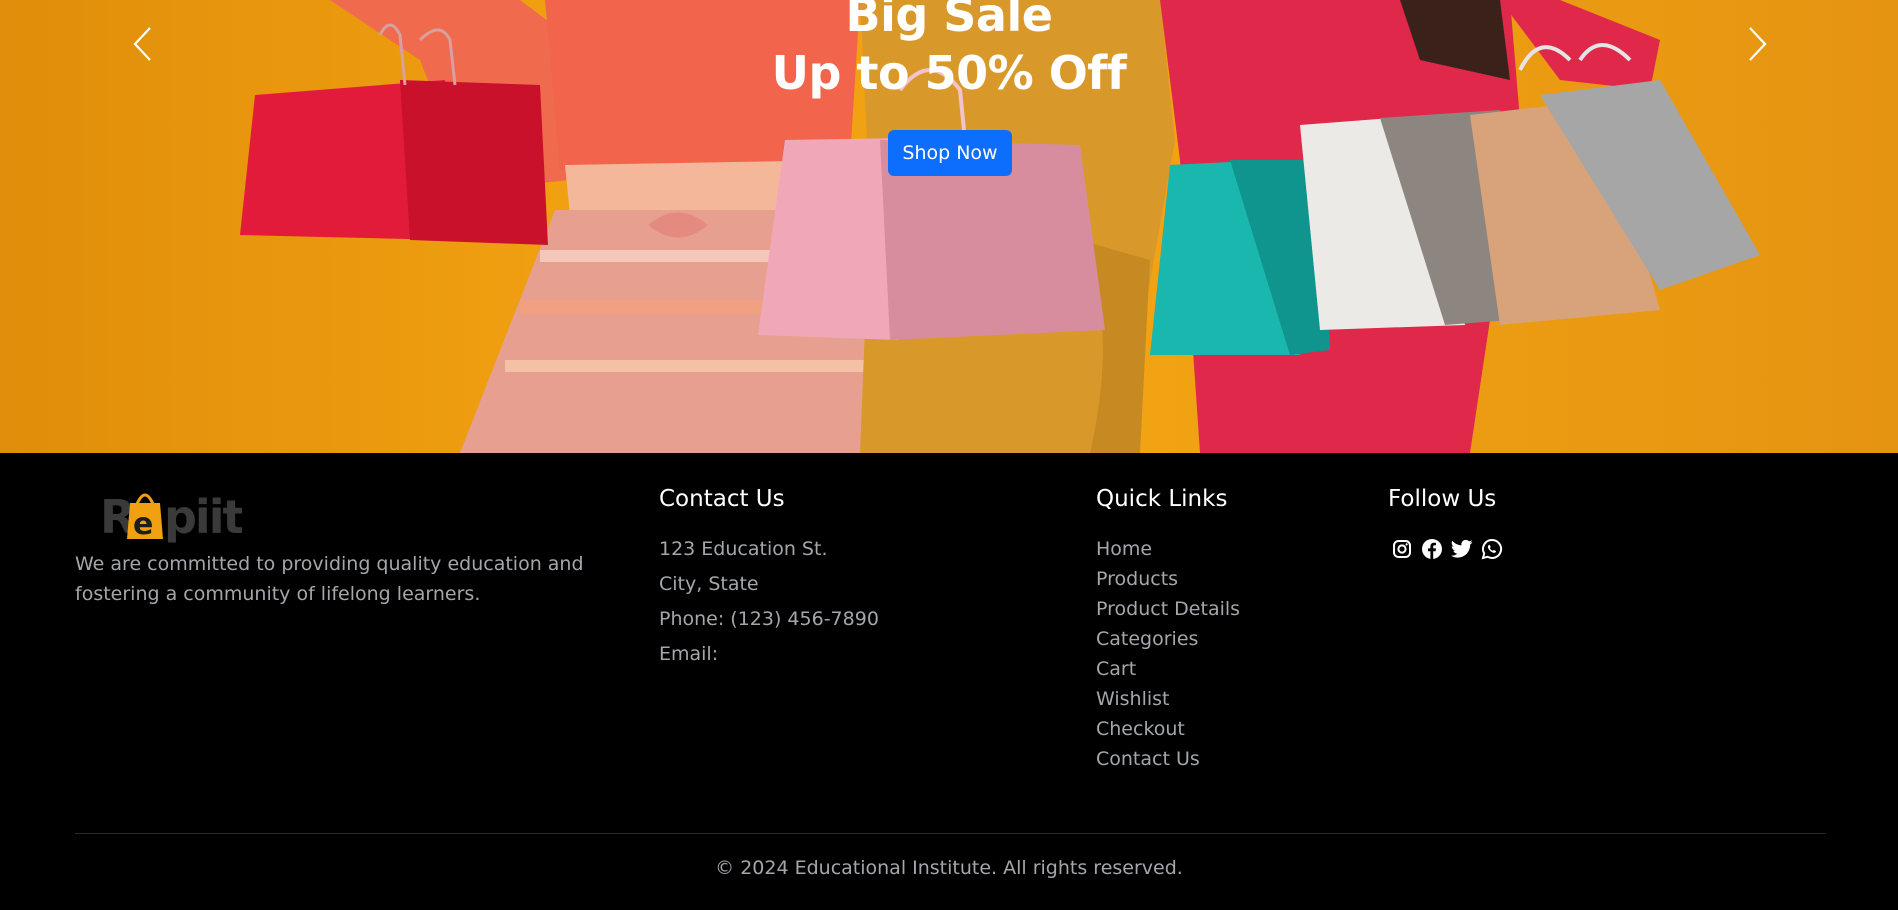 The width and height of the screenshot is (1898, 910). What do you see at coordinates (1137, 579) in the screenshot?
I see `footer-link-products: Products` at bounding box center [1137, 579].